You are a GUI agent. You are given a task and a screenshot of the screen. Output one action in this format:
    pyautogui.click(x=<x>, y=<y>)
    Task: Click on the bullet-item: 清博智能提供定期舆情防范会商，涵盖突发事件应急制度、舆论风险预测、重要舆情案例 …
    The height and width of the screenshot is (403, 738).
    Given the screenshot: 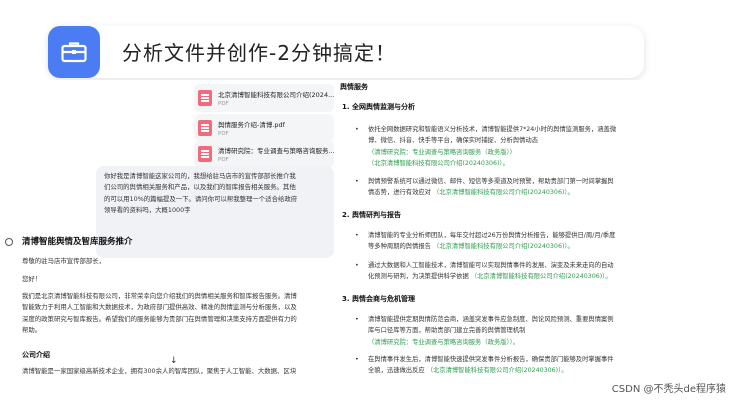 What is the action you would take?
    pyautogui.click(x=510, y=331)
    